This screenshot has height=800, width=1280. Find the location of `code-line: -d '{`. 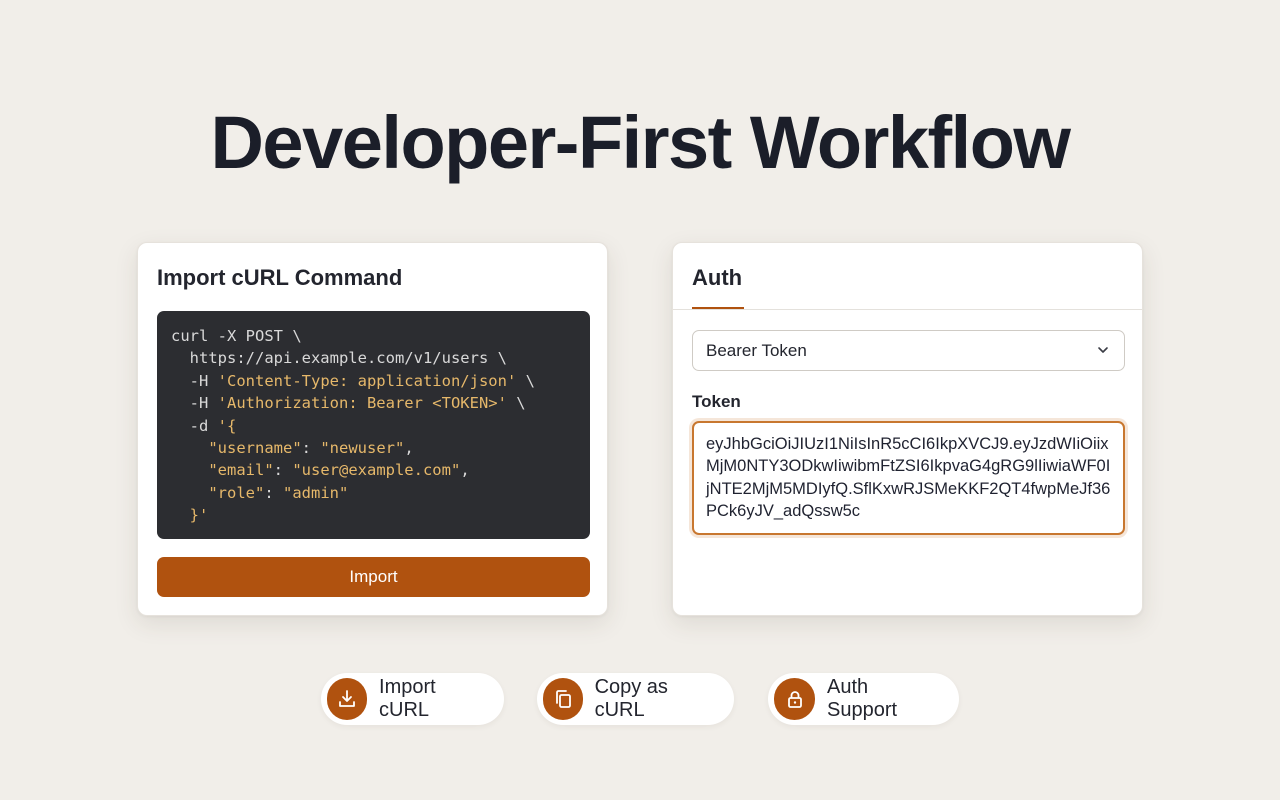

code-line: -d '{ is located at coordinates (380, 426).